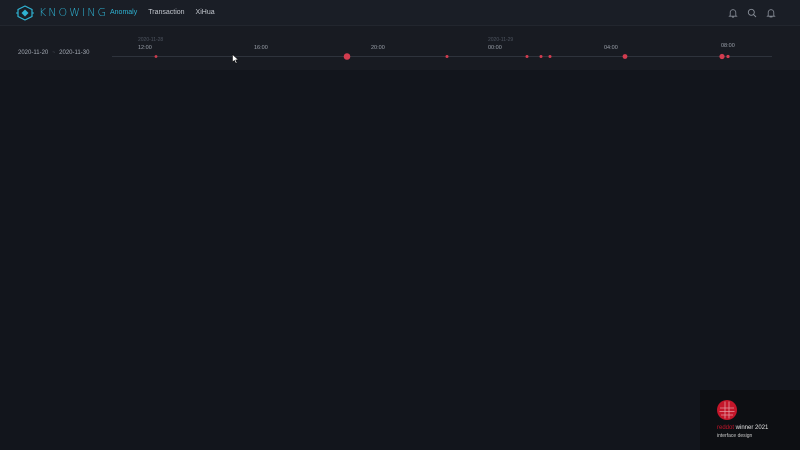 Image resolution: width=800 pixels, height=450 pixels. Describe the element at coordinates (25, 12) in the screenshot. I see `logo-icon` at that location.